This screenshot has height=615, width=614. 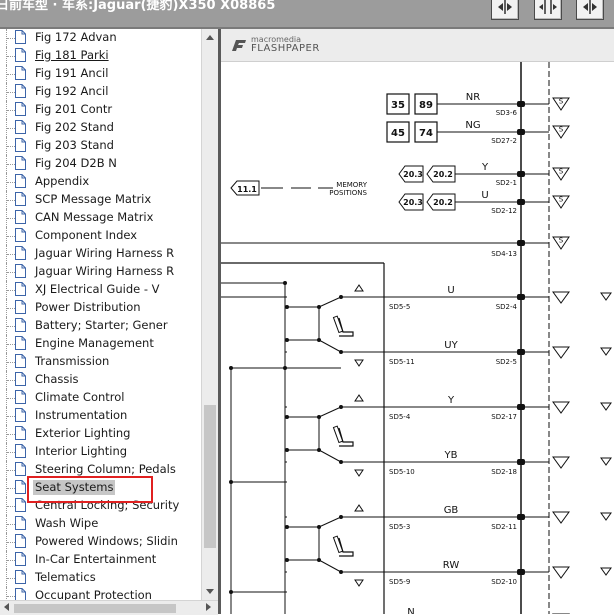 I want to click on tree-item: Power Distribution, so click(x=100, y=308).